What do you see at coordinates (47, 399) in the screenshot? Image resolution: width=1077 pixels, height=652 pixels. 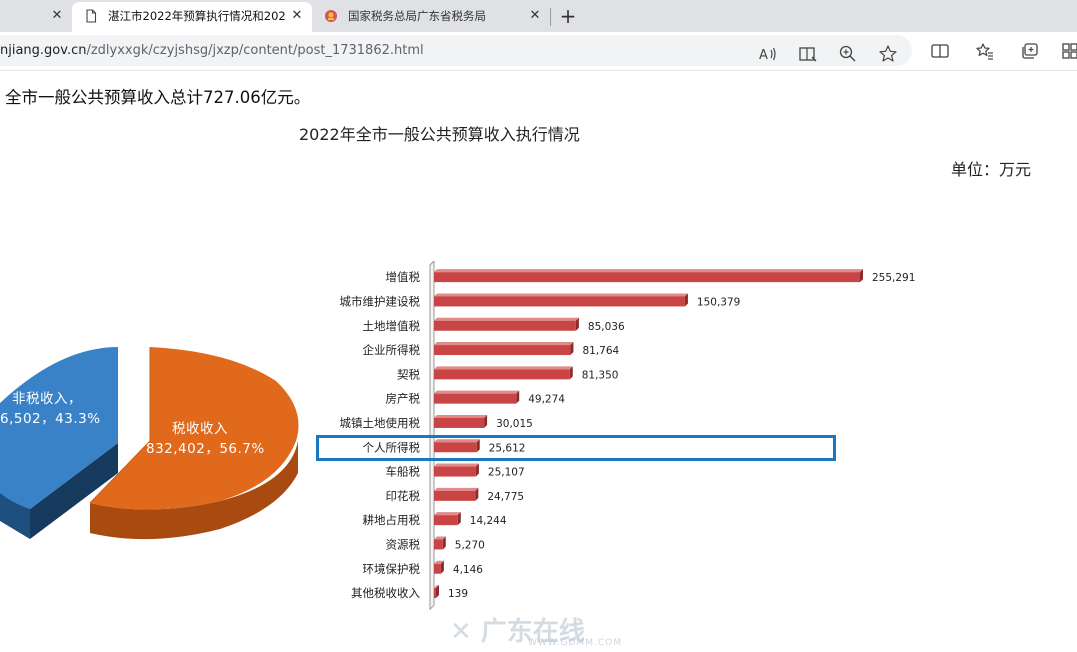 I see `pie-label-nontax-name: 非税收入，` at bounding box center [47, 399].